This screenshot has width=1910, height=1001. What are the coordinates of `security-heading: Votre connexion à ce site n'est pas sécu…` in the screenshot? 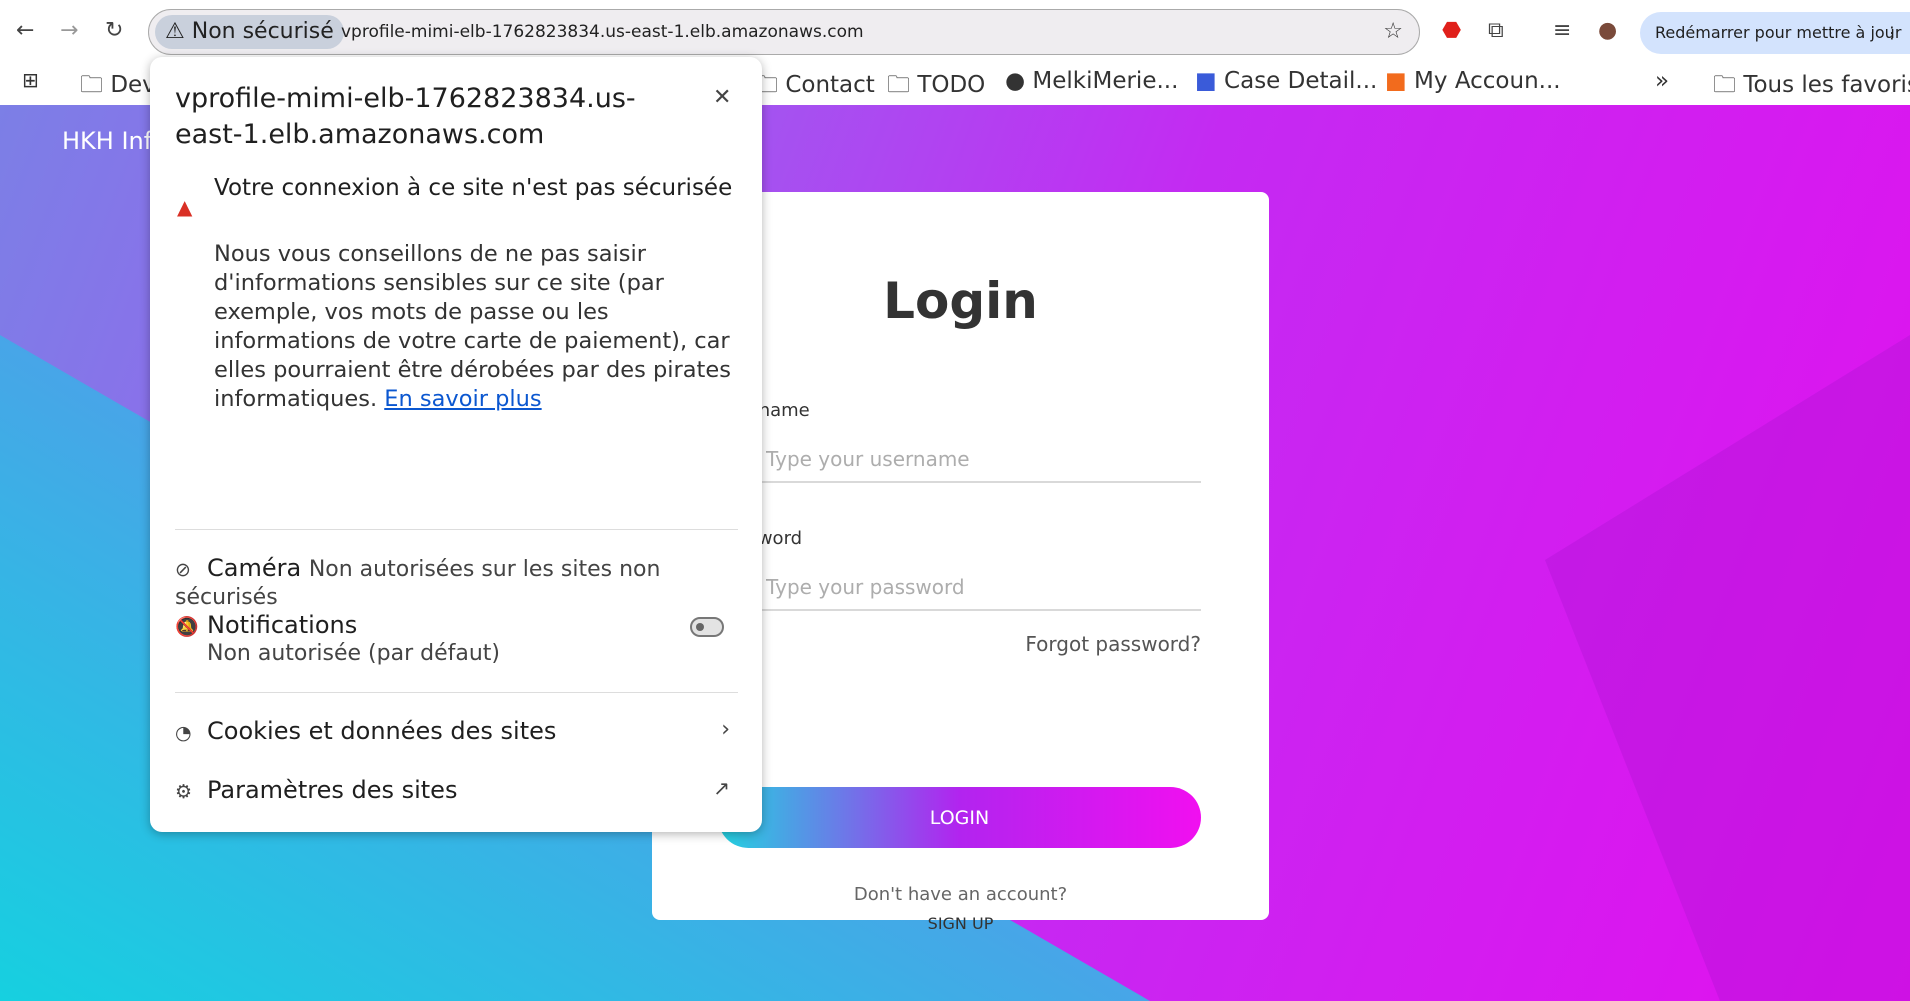 It's located at (473, 188).